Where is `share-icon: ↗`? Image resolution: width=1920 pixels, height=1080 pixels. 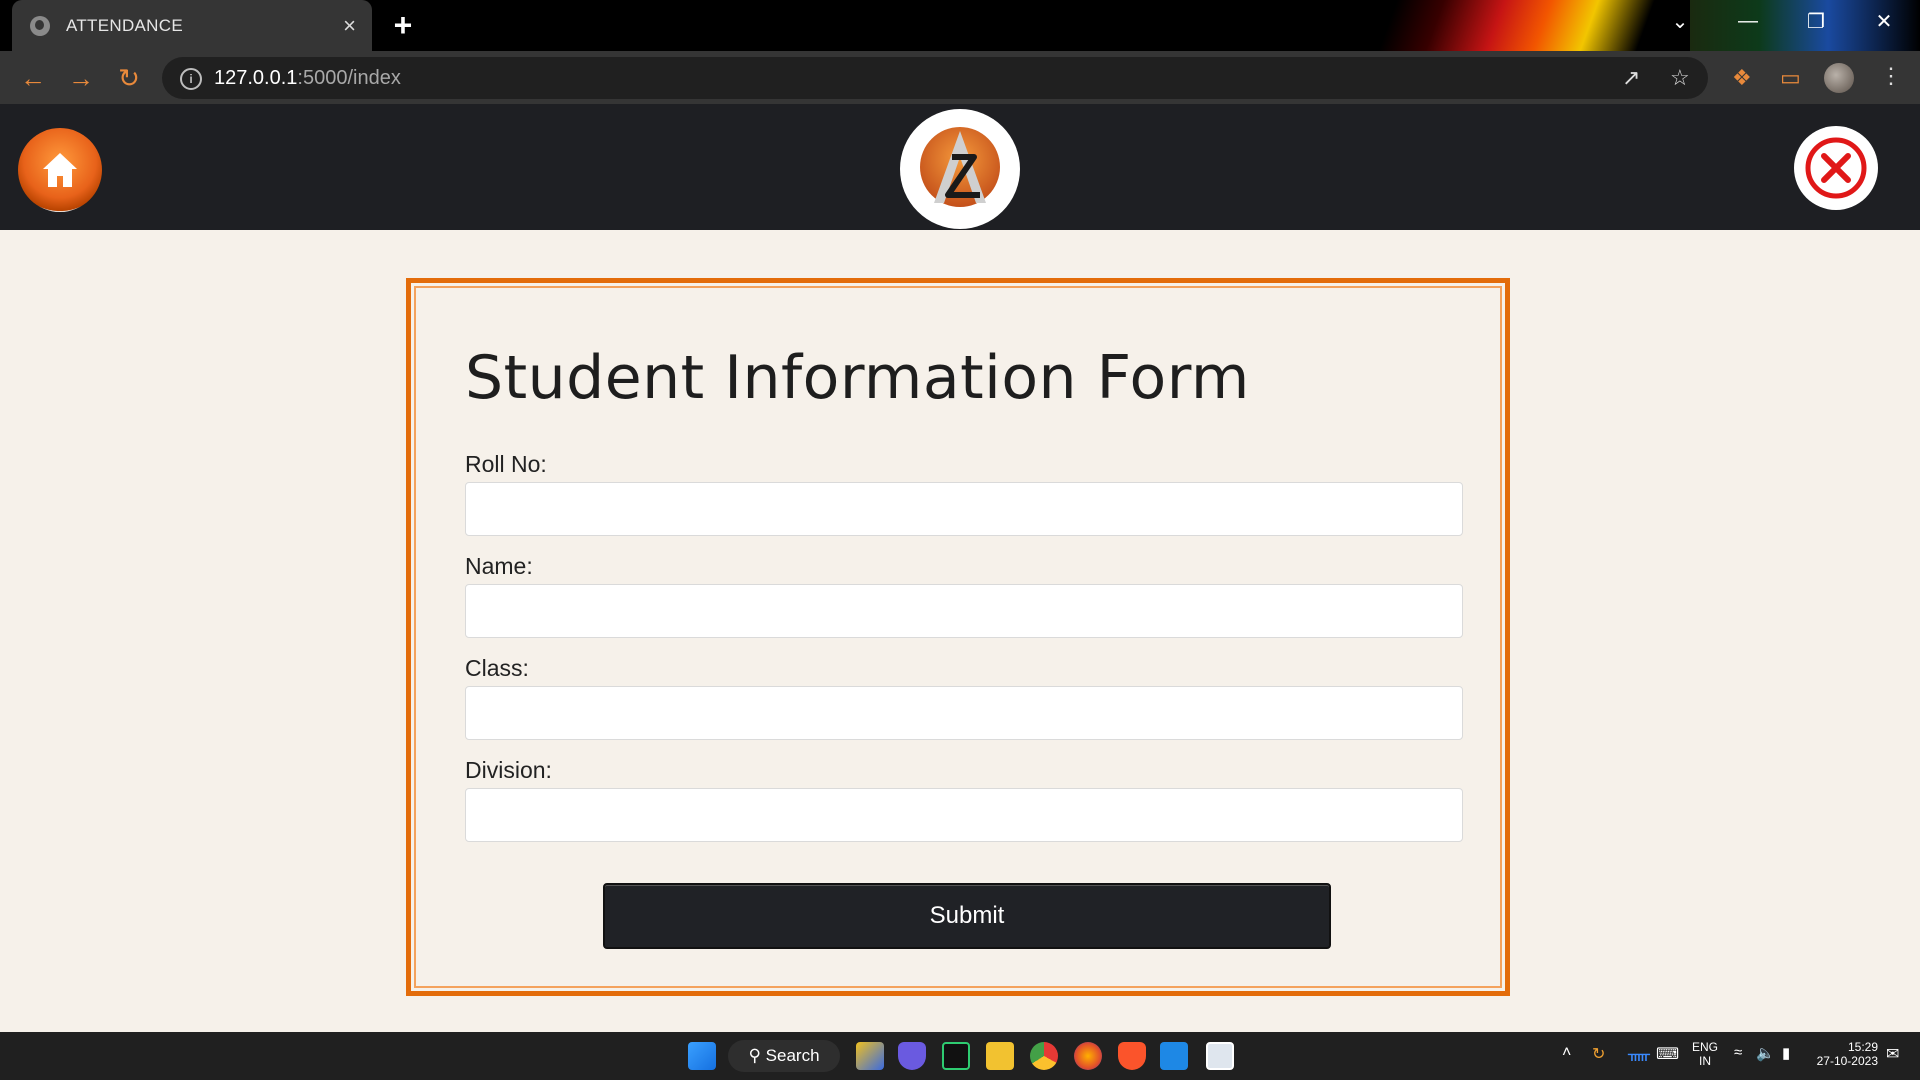
share-icon: ↗ is located at coordinates (1631, 78).